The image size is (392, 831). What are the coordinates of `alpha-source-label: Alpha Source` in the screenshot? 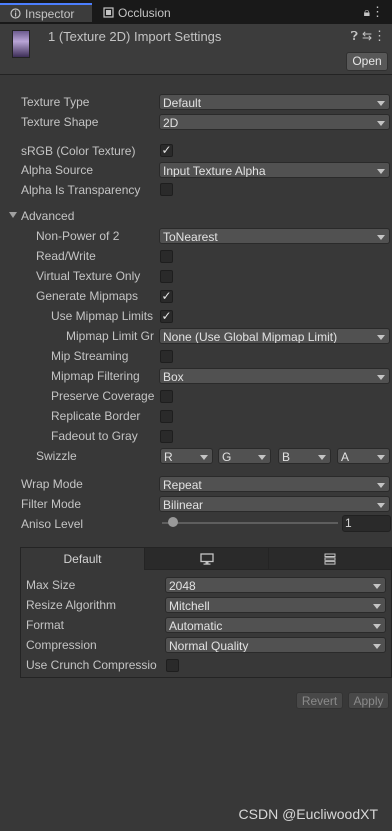 It's located at (57, 170).